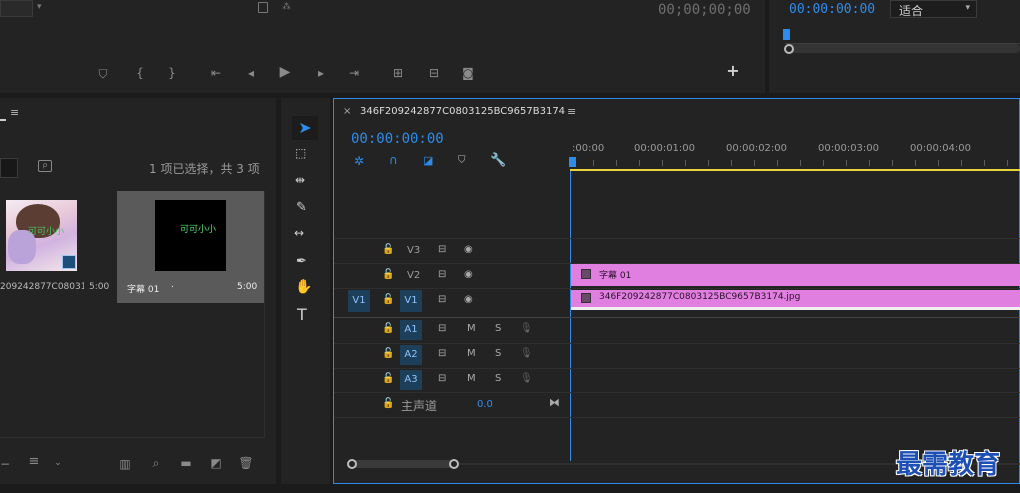 Image resolution: width=1020 pixels, height=493 pixels. Describe the element at coordinates (434, 73) in the screenshot. I see `extract-icon: ⊟` at that location.